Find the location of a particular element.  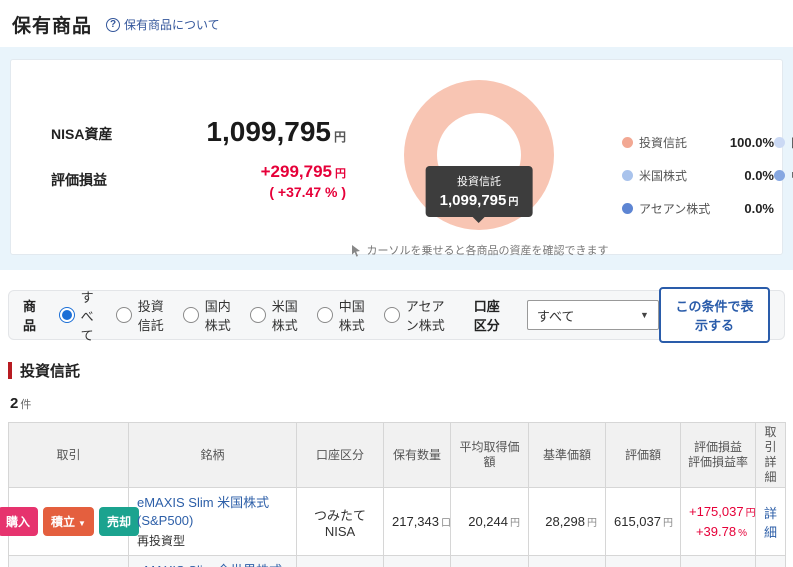

col-header-trade: 取引 is located at coordinates (68, 455).